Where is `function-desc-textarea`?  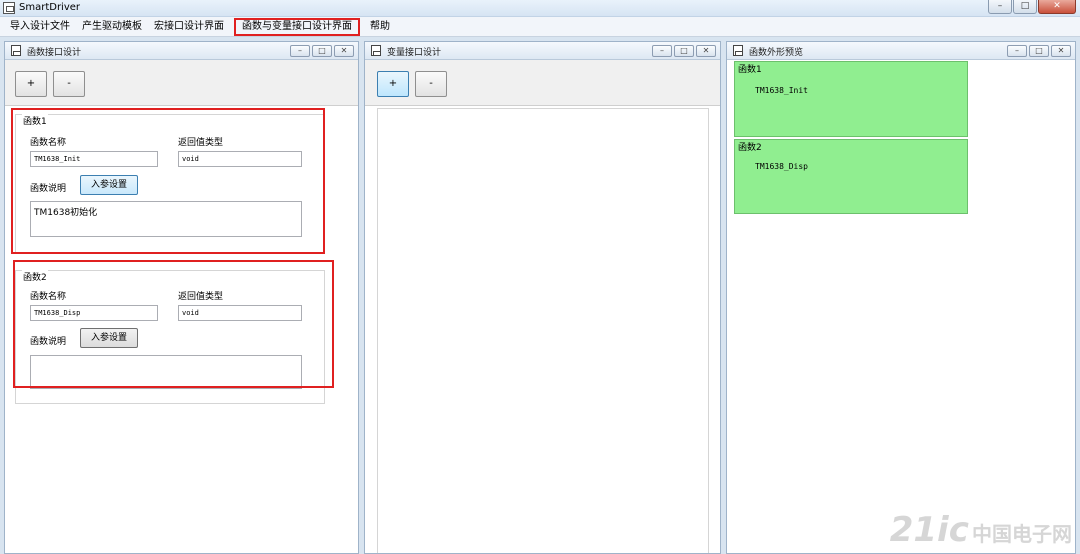 function-desc-textarea is located at coordinates (166, 372).